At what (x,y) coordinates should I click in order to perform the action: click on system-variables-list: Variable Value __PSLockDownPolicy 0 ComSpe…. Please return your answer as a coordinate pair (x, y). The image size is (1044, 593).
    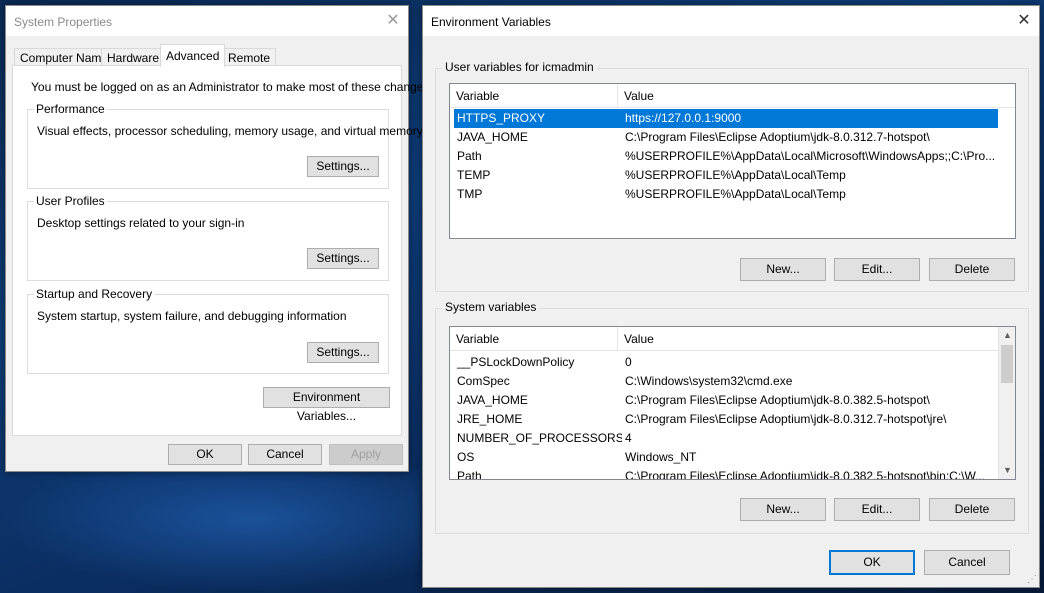
    Looking at the image, I should click on (732, 403).